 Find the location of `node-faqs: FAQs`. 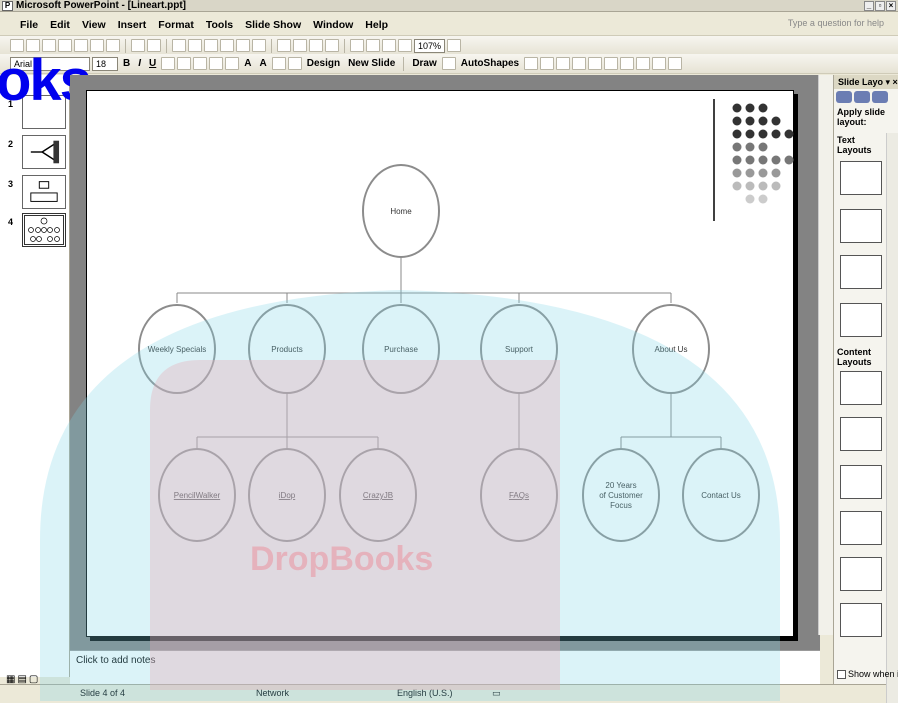

node-faqs: FAQs is located at coordinates (519, 495).